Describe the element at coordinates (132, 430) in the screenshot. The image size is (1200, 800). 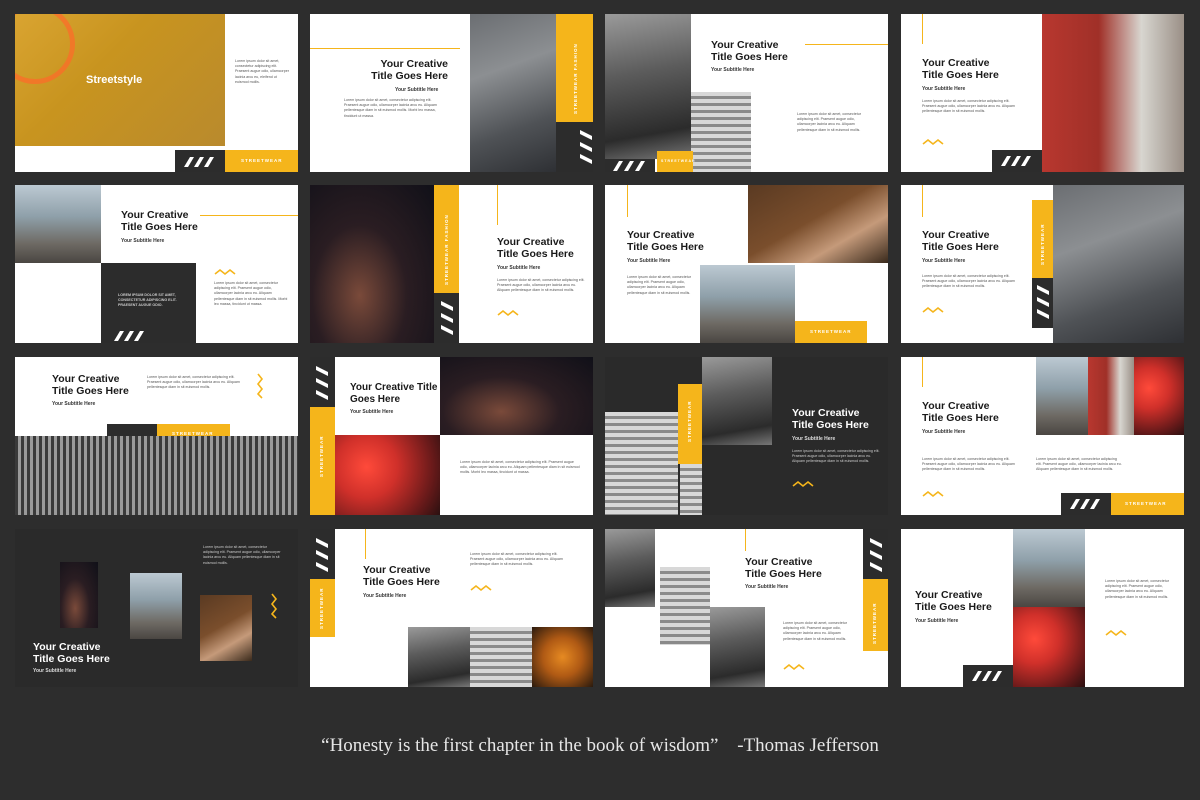
I see `dark-block` at that location.